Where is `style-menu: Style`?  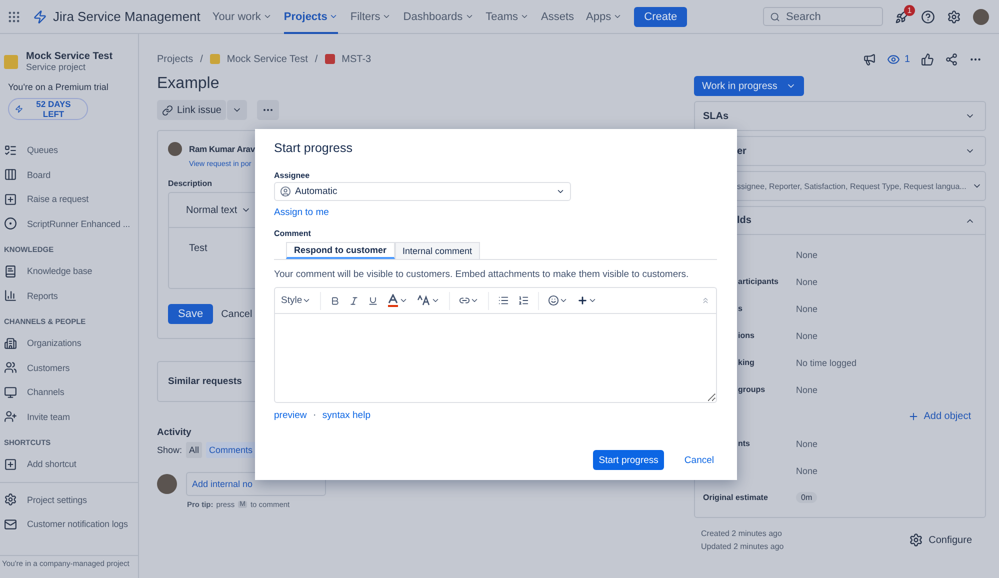
style-menu: Style is located at coordinates (296, 300).